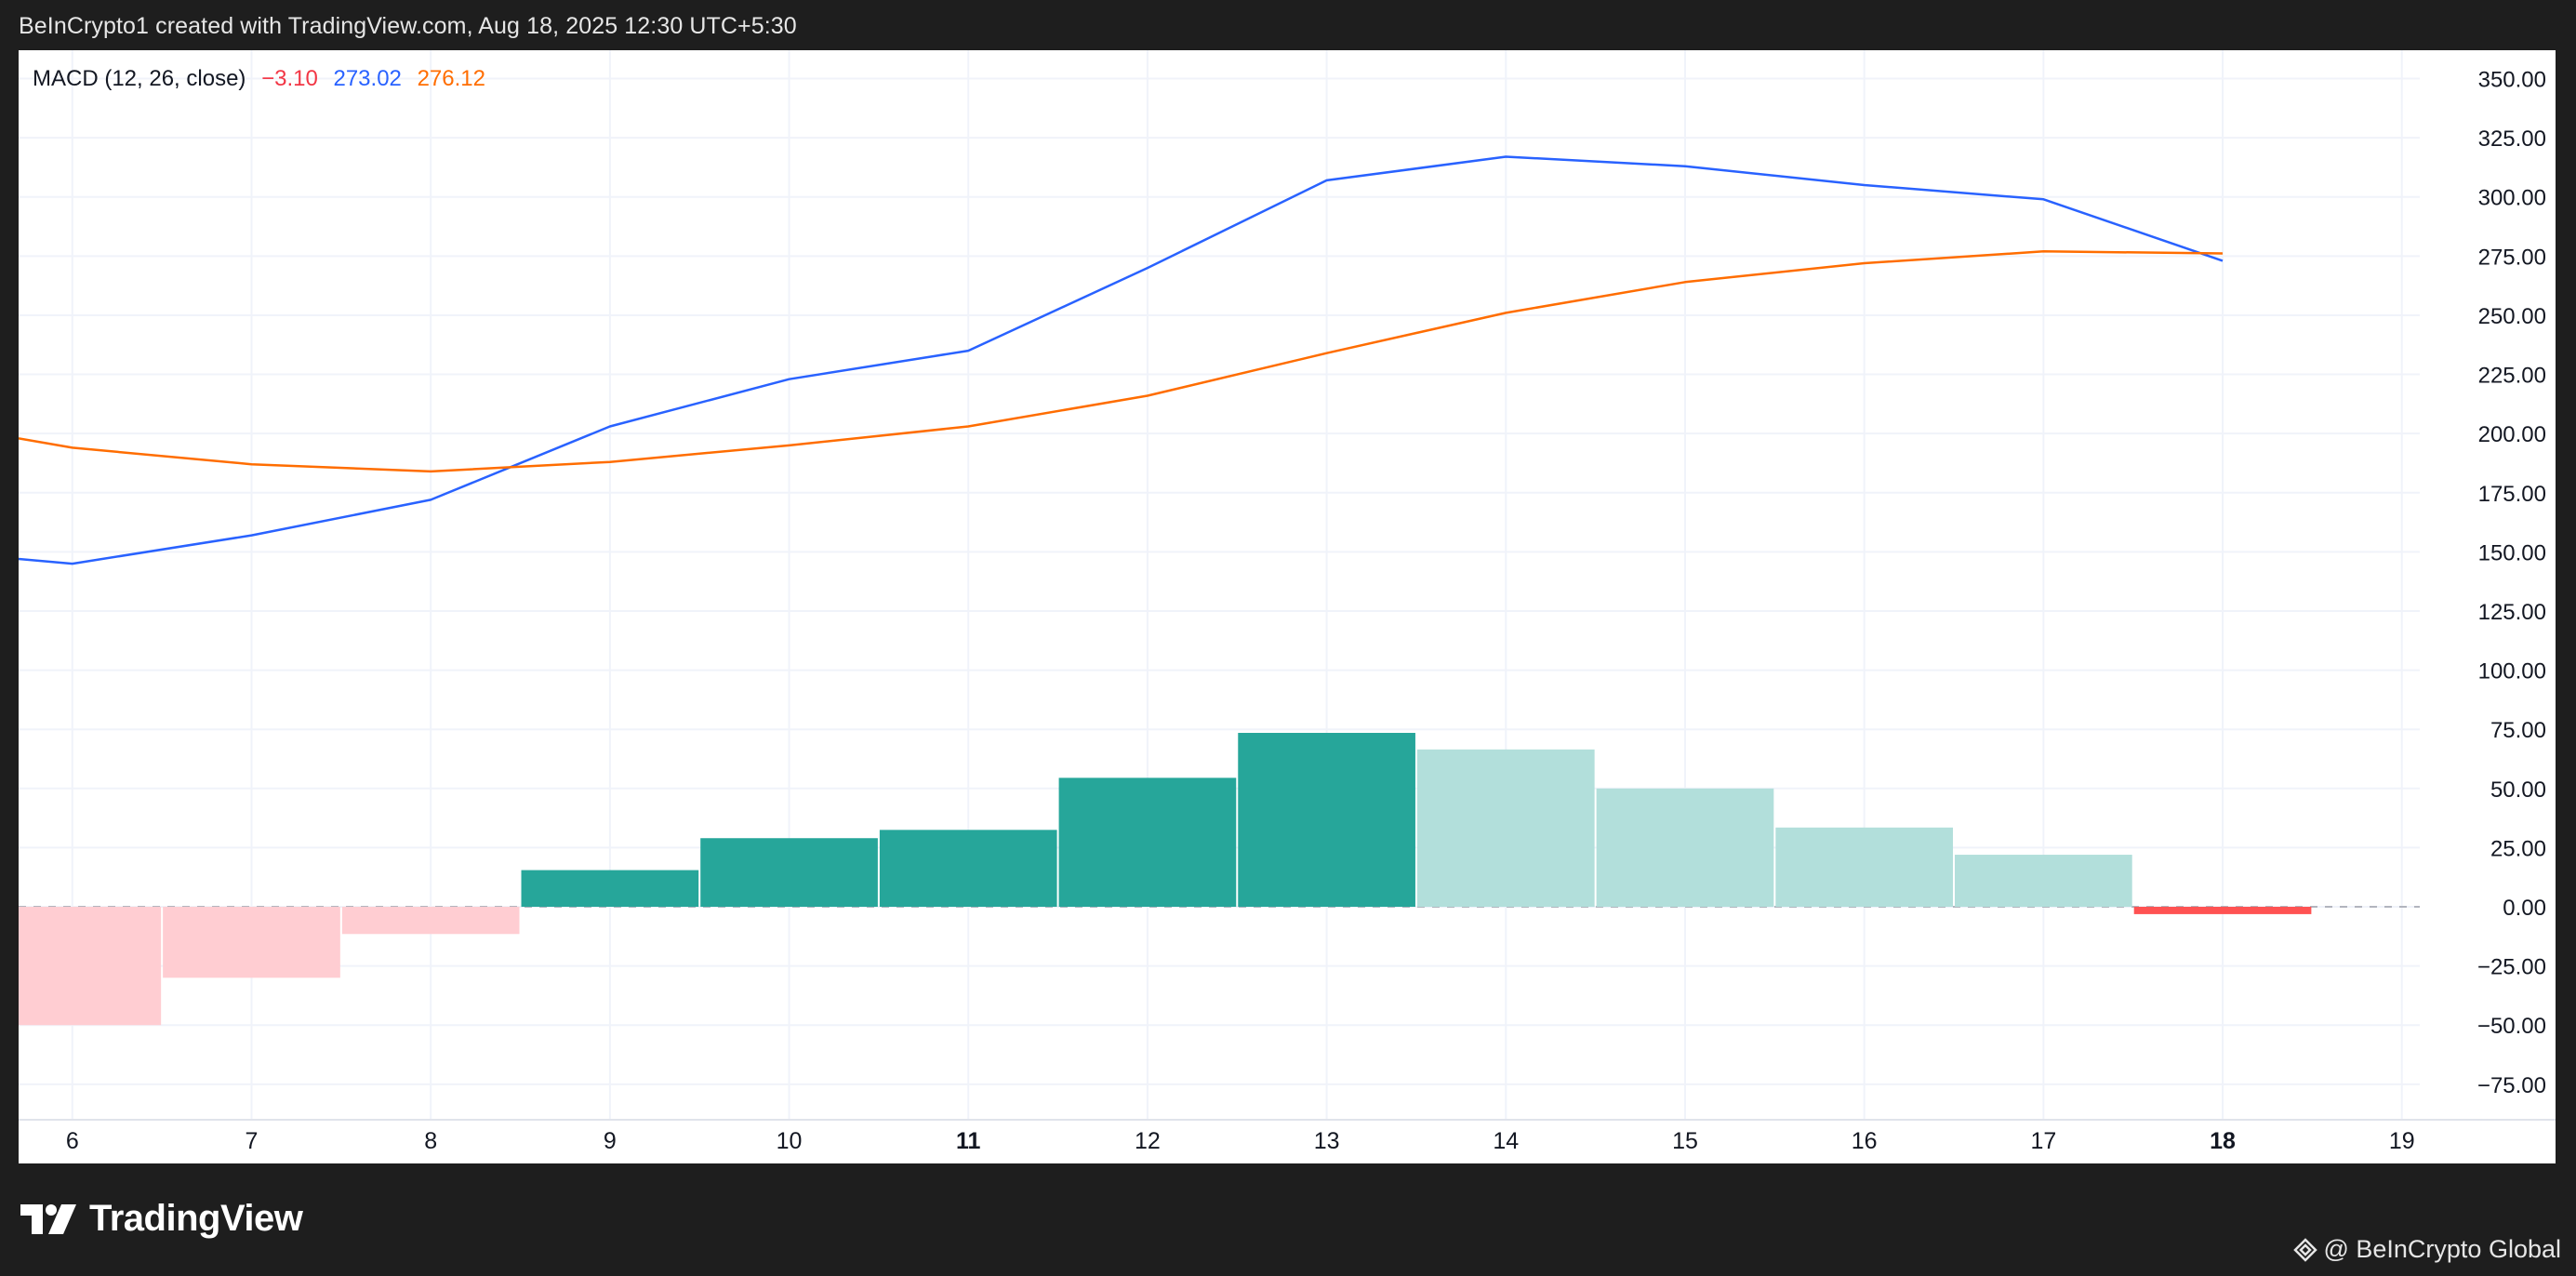 Image resolution: width=2576 pixels, height=1276 pixels. I want to click on tradingview-logo-icon, so click(48, 1218).